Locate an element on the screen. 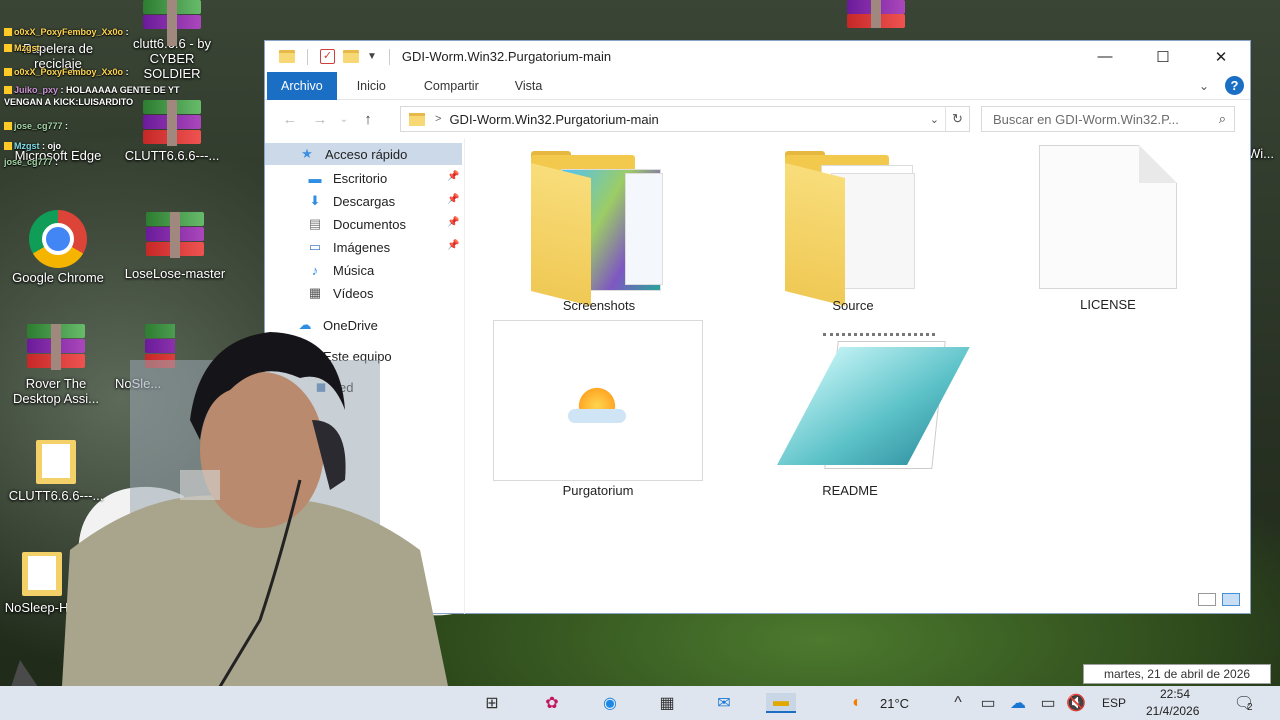  nav-item-descargas: ⬇ Descargas is located at coordinates (350, 201).